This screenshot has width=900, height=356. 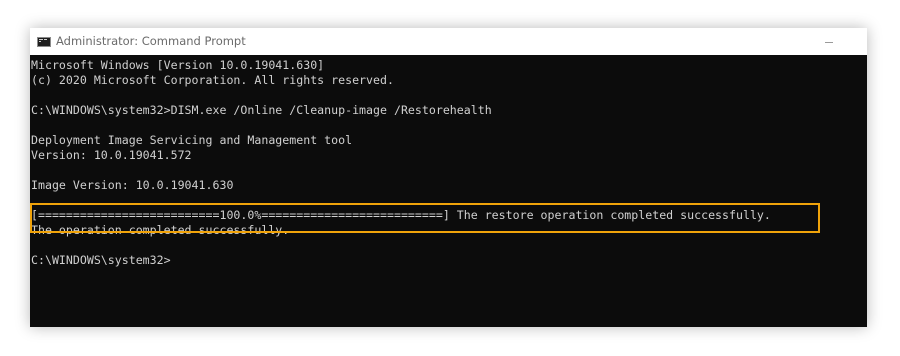 I want to click on minimize-button, so click(x=829, y=41).